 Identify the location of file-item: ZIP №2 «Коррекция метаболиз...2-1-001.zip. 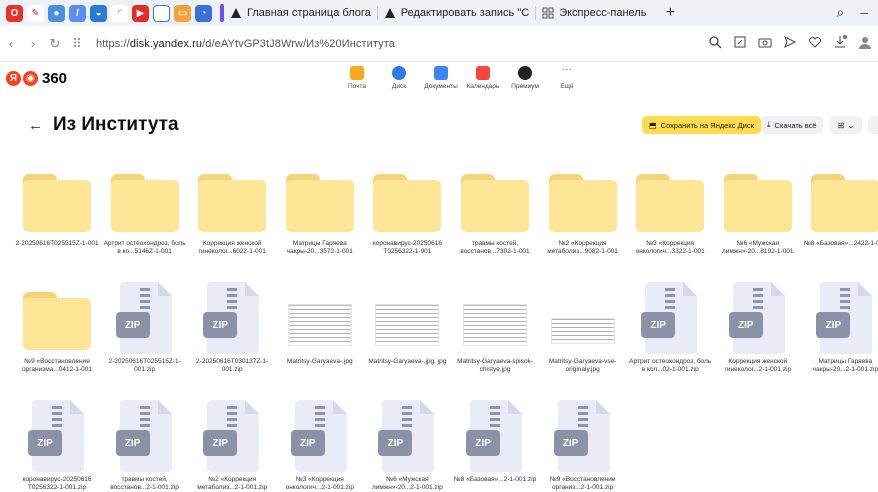
(232, 444).